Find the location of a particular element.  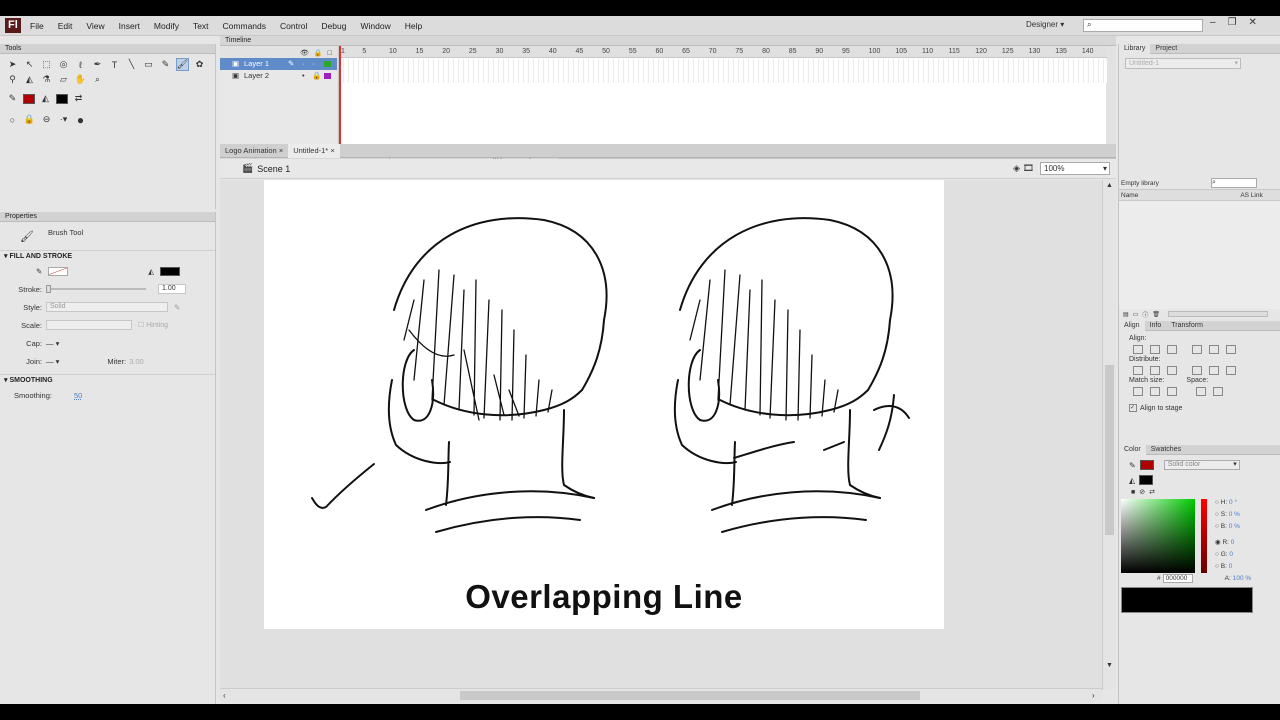

fill-color-swatch is located at coordinates (62, 98).